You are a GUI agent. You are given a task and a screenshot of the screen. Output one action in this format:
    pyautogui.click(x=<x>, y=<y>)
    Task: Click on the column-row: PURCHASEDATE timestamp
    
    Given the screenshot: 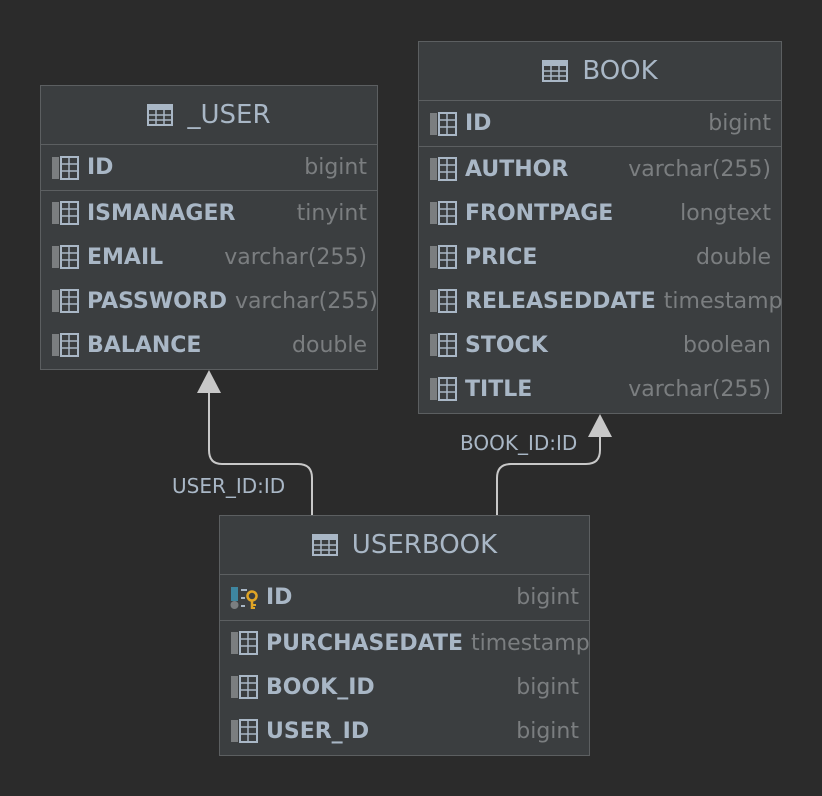 What is the action you would take?
    pyautogui.click(x=405, y=643)
    